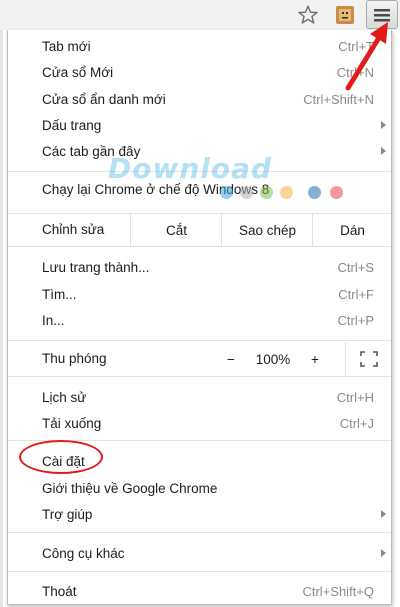 The height and width of the screenshot is (607, 400). I want to click on bookmark-star-button, so click(308, 15).